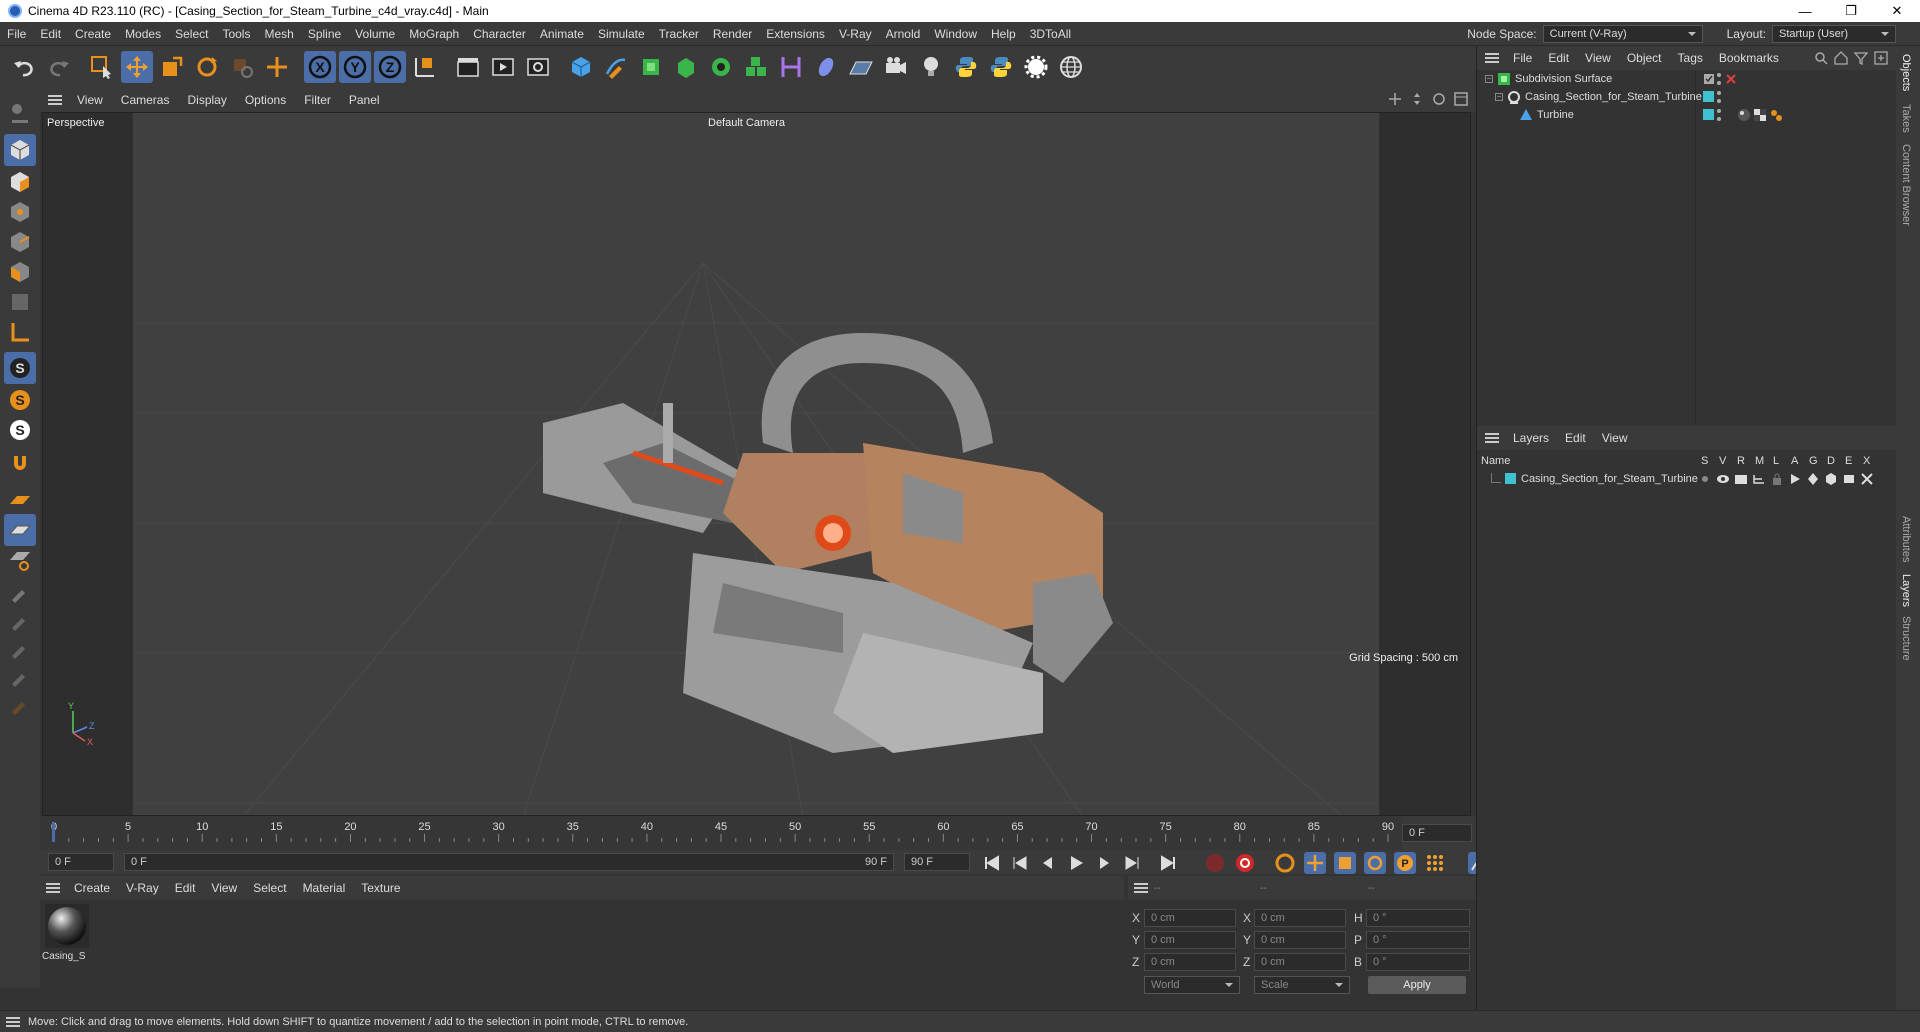  Describe the element at coordinates (1687, 479) in the screenshot. I see `layer-row: Casing_Section_for_Steam_Turbine` at that location.